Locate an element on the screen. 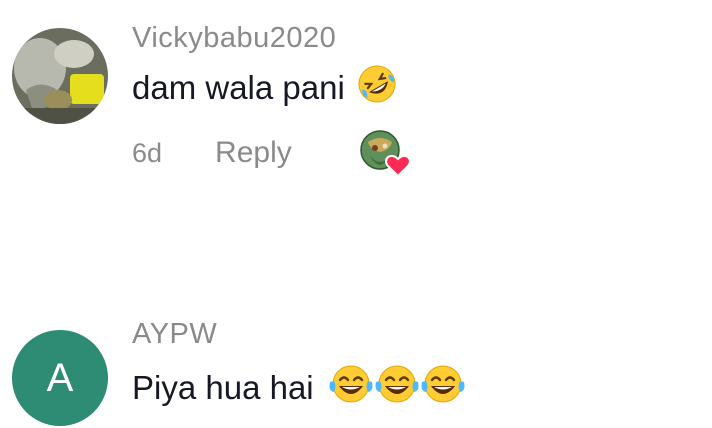 The width and height of the screenshot is (712, 428). user-avatar is located at coordinates (60, 76).